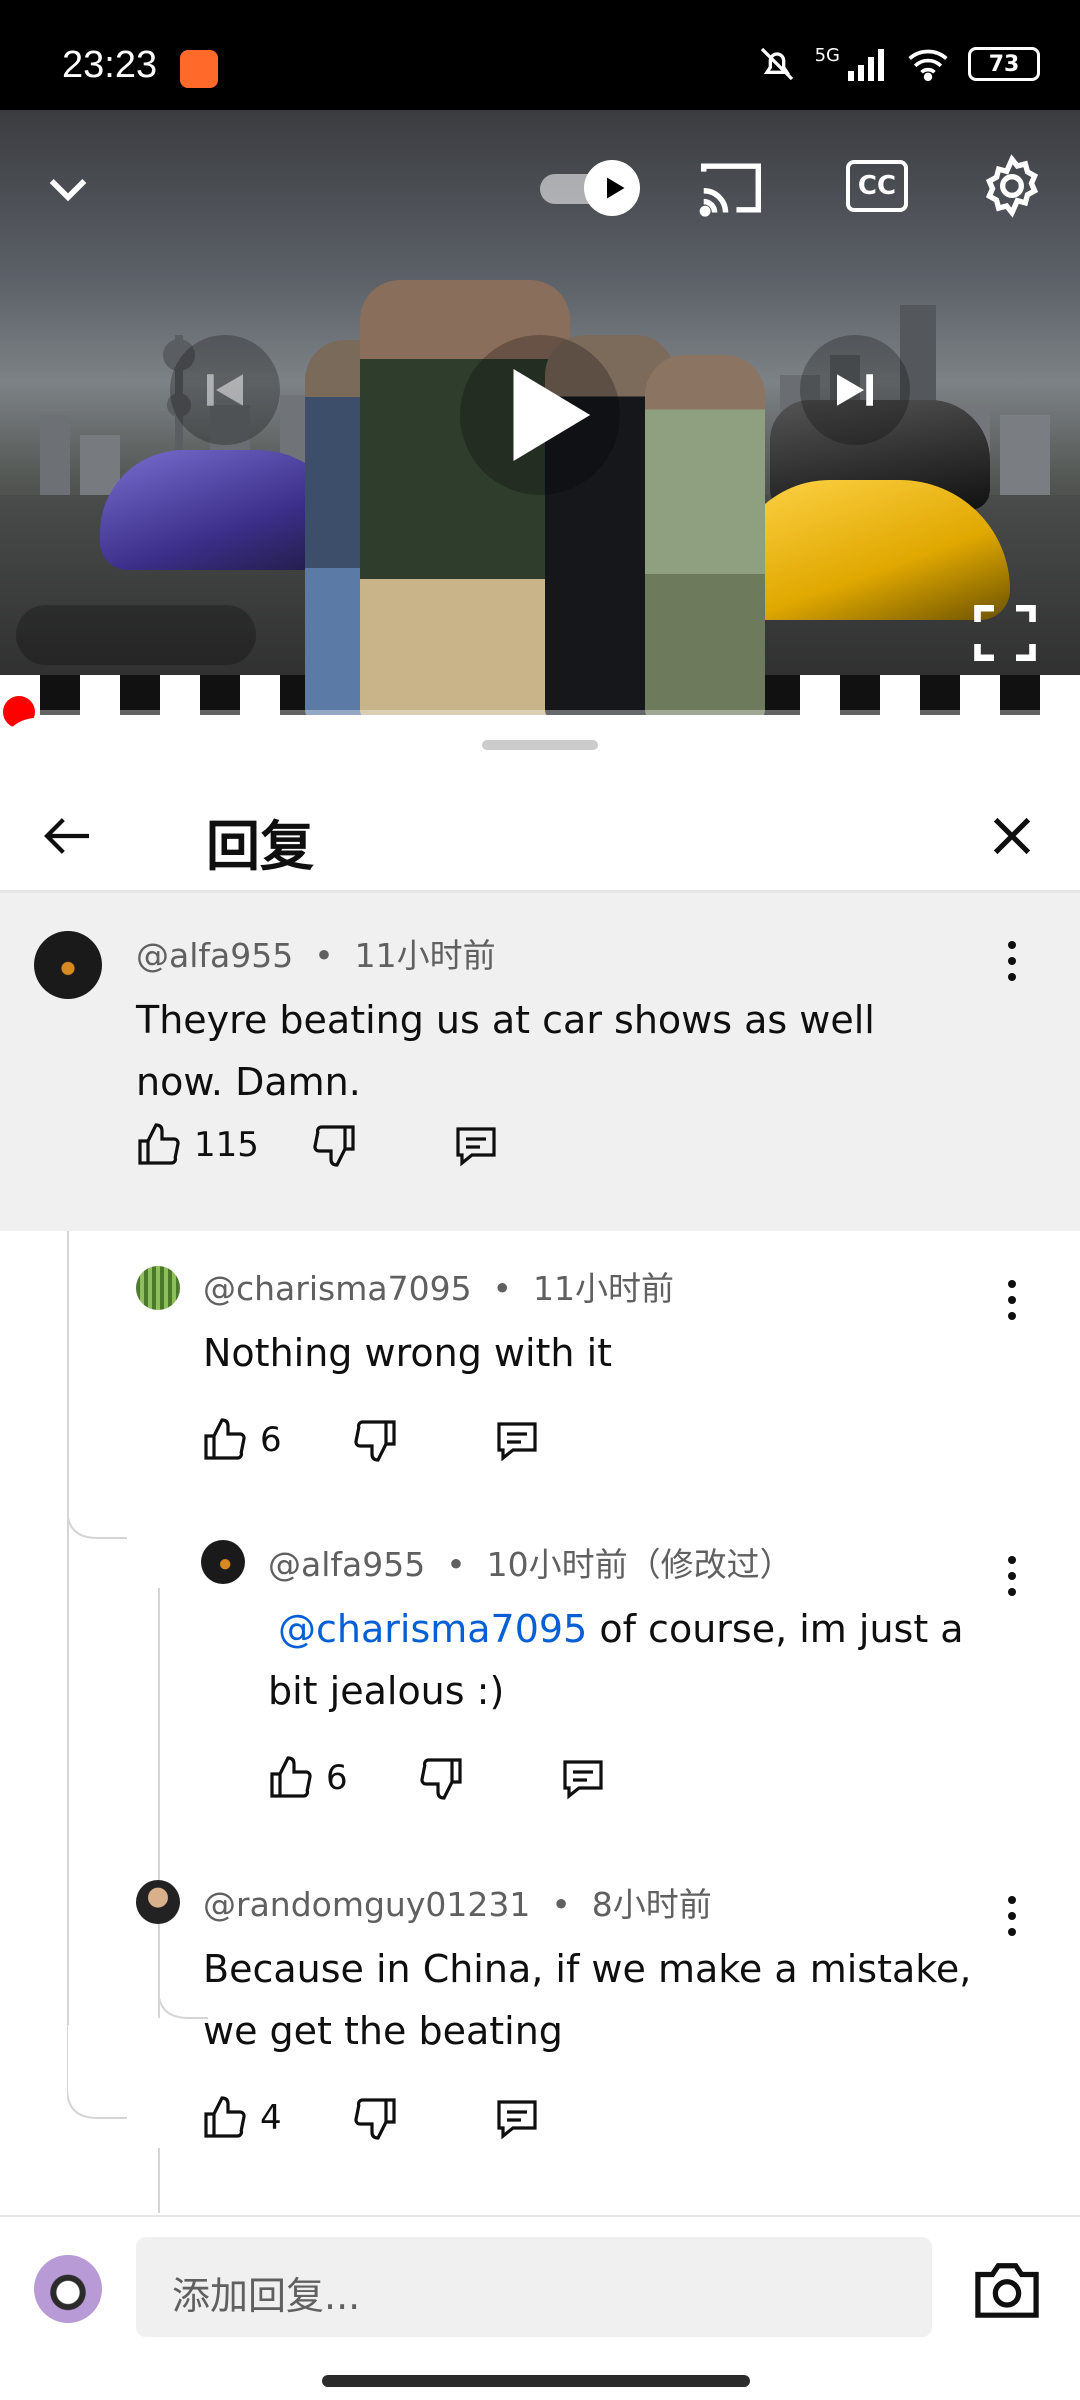  I want to click on mute-bell-icon, so click(776, 64).